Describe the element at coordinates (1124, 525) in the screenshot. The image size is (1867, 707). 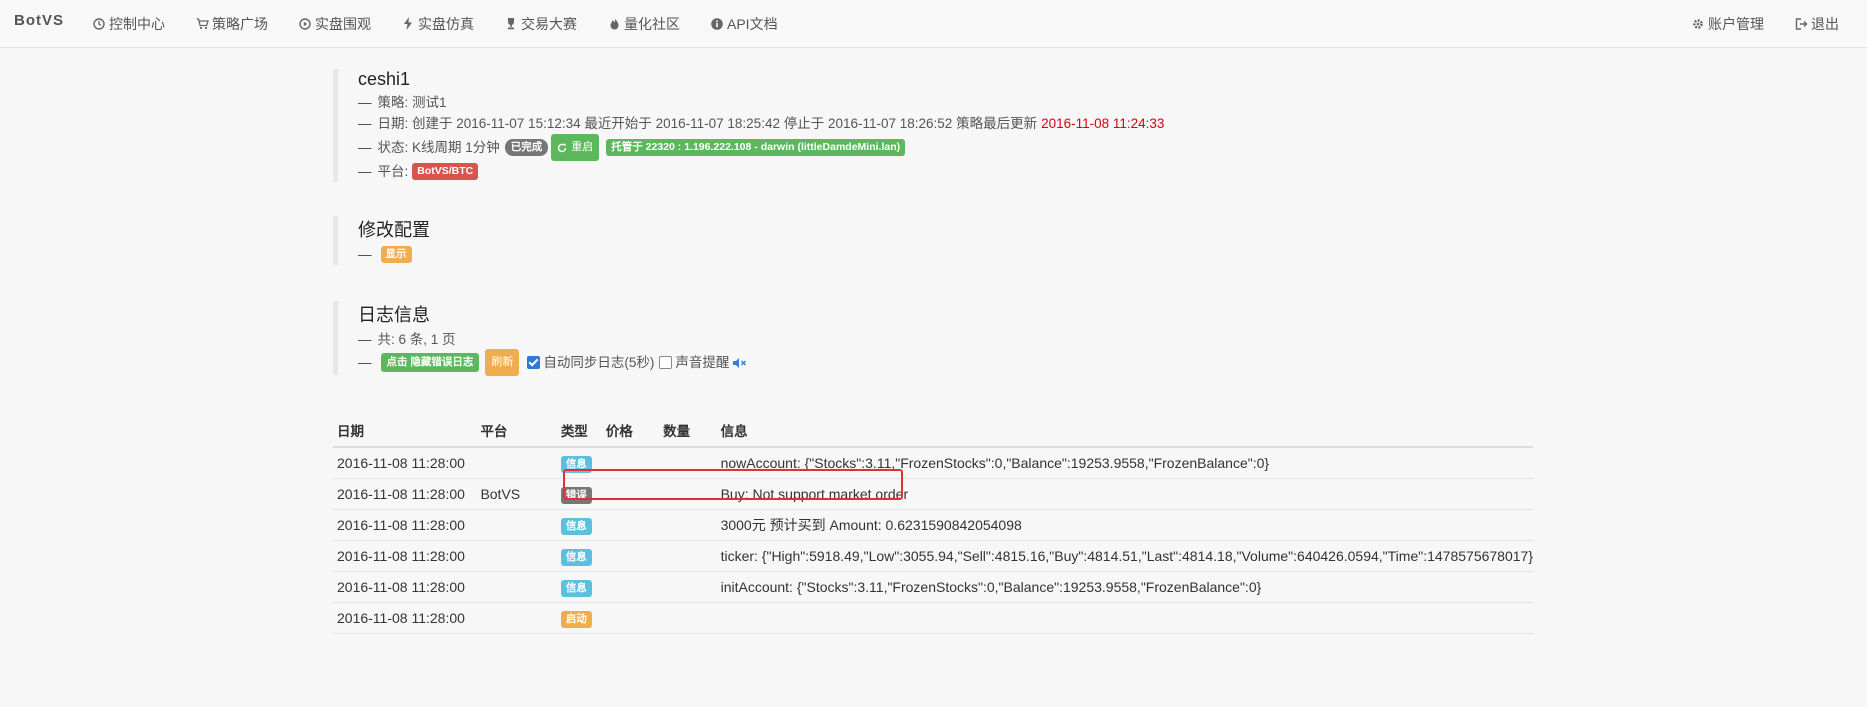
I see `cell-info: 3000元 预计买到 Amount: 0.6231590842054098` at that location.